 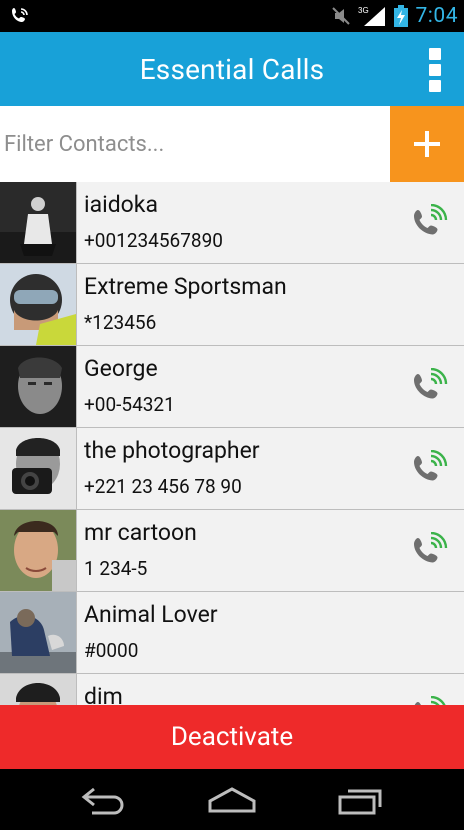 What do you see at coordinates (151, 614) in the screenshot?
I see `contact-name: Animal Lover` at bounding box center [151, 614].